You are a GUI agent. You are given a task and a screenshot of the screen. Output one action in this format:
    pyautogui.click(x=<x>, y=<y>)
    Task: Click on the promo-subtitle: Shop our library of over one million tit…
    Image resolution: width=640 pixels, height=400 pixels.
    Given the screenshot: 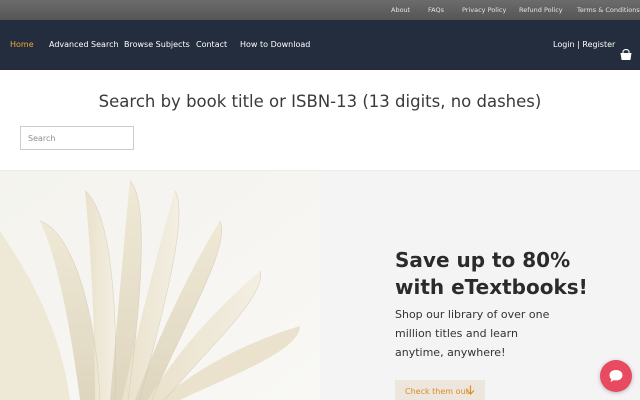 What is the action you would take?
    pyautogui.click(x=515, y=333)
    